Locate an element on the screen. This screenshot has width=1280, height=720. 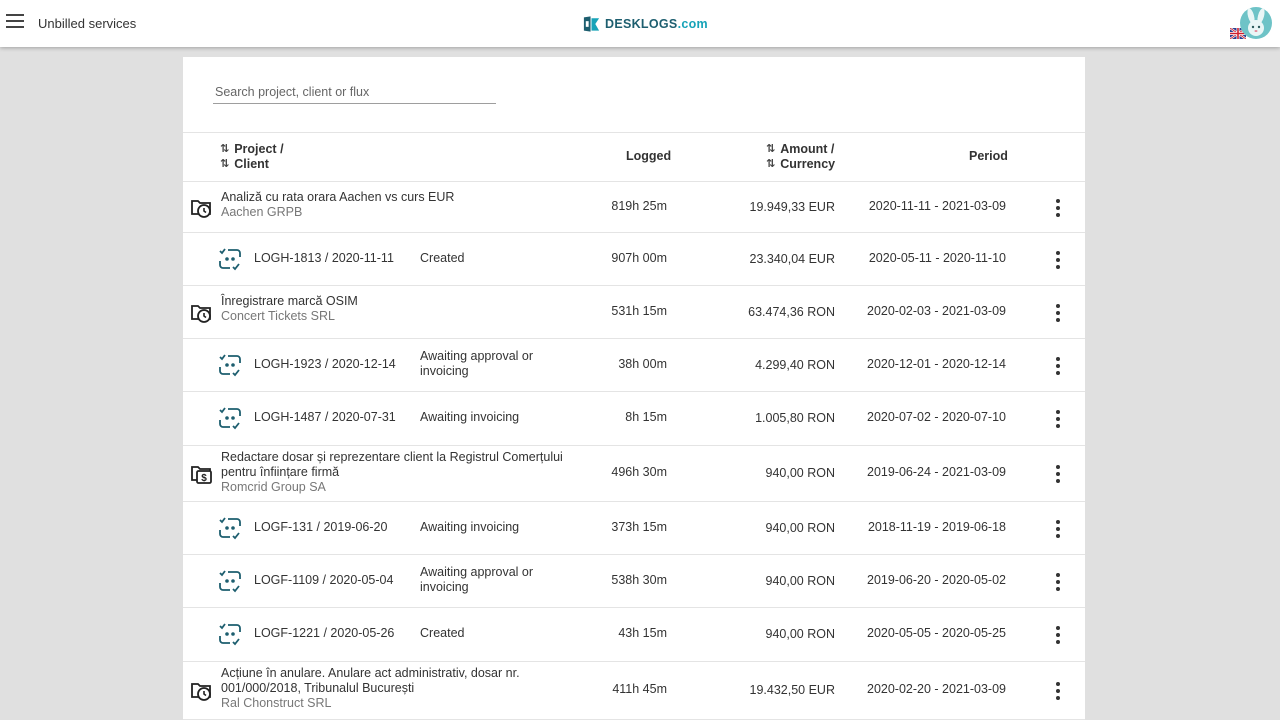
search-field is located at coordinates (356, 93).